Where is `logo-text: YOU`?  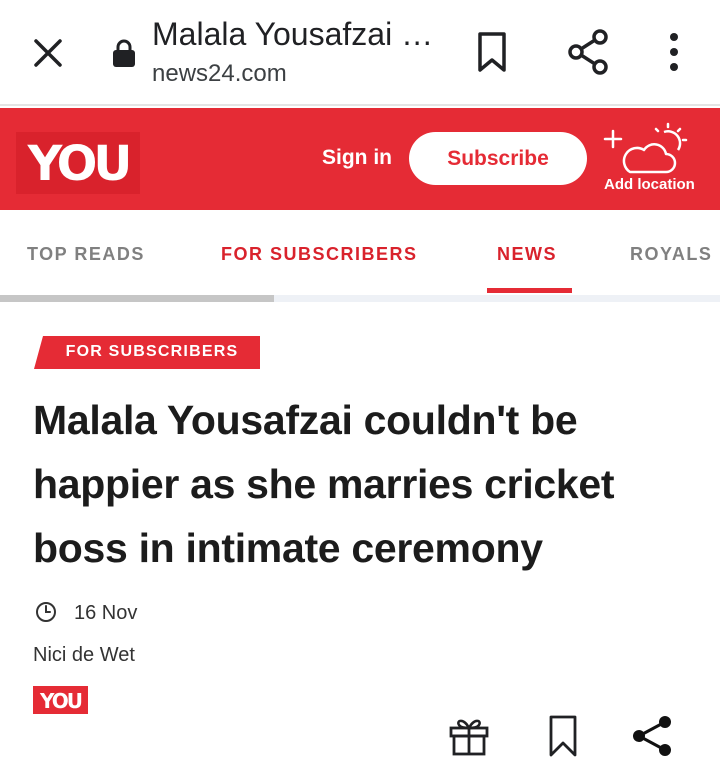 logo-text: YOU is located at coordinates (80, 164).